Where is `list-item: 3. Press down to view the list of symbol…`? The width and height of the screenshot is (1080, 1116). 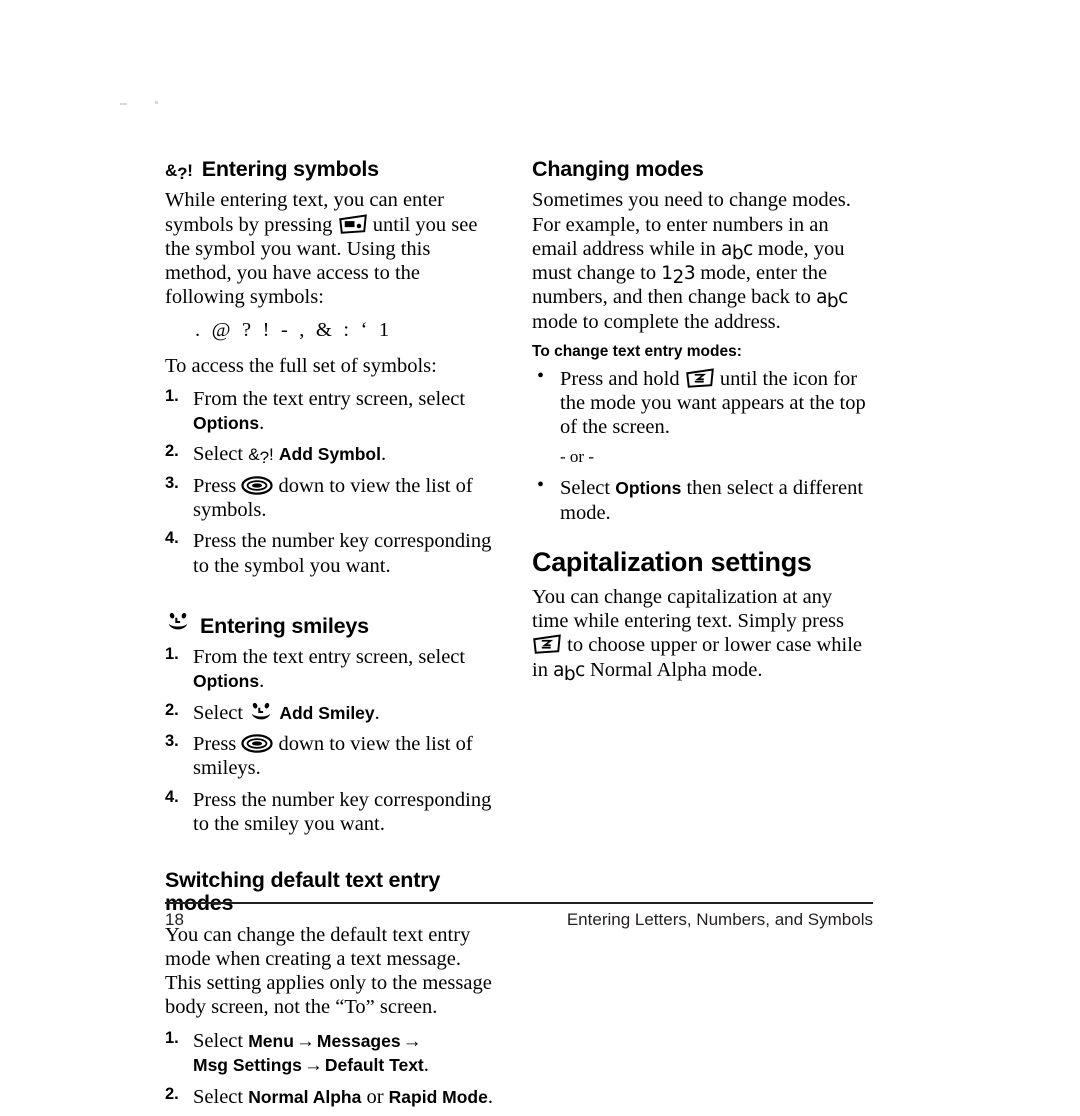
list-item: 3. Press down to view the list of symbol… is located at coordinates (332, 498).